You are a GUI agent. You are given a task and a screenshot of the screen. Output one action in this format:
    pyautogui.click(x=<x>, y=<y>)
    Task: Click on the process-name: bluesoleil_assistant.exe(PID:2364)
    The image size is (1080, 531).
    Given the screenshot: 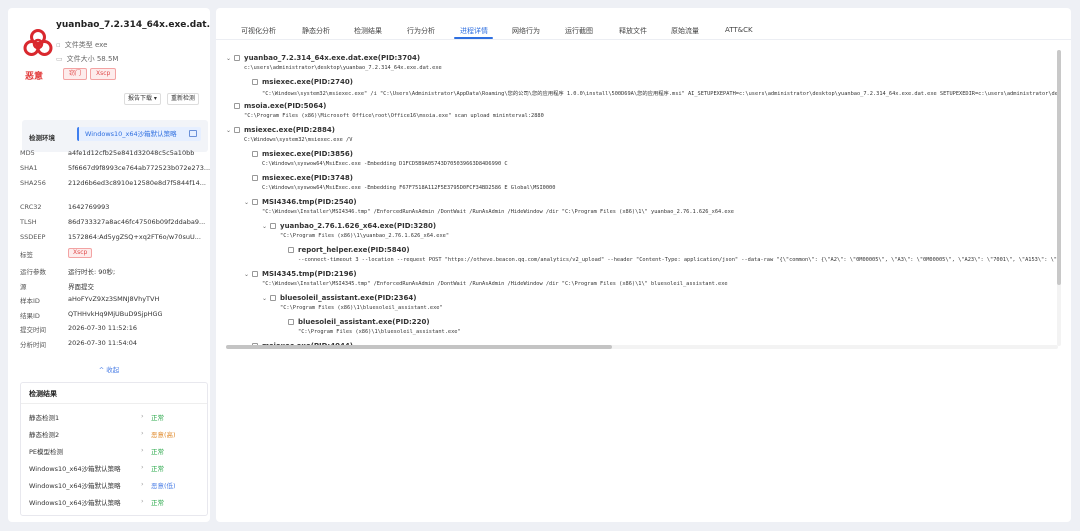 What is the action you would take?
    pyautogui.click(x=348, y=298)
    